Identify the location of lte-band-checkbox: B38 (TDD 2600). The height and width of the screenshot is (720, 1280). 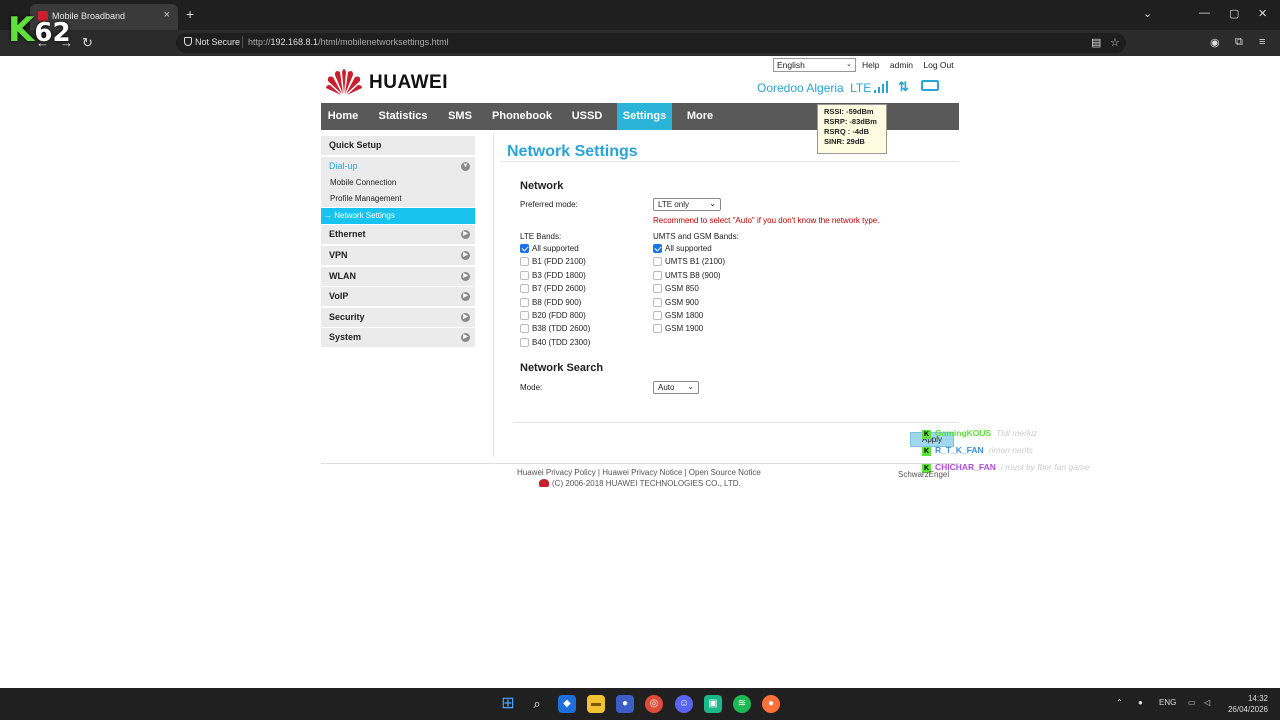
(555, 329).